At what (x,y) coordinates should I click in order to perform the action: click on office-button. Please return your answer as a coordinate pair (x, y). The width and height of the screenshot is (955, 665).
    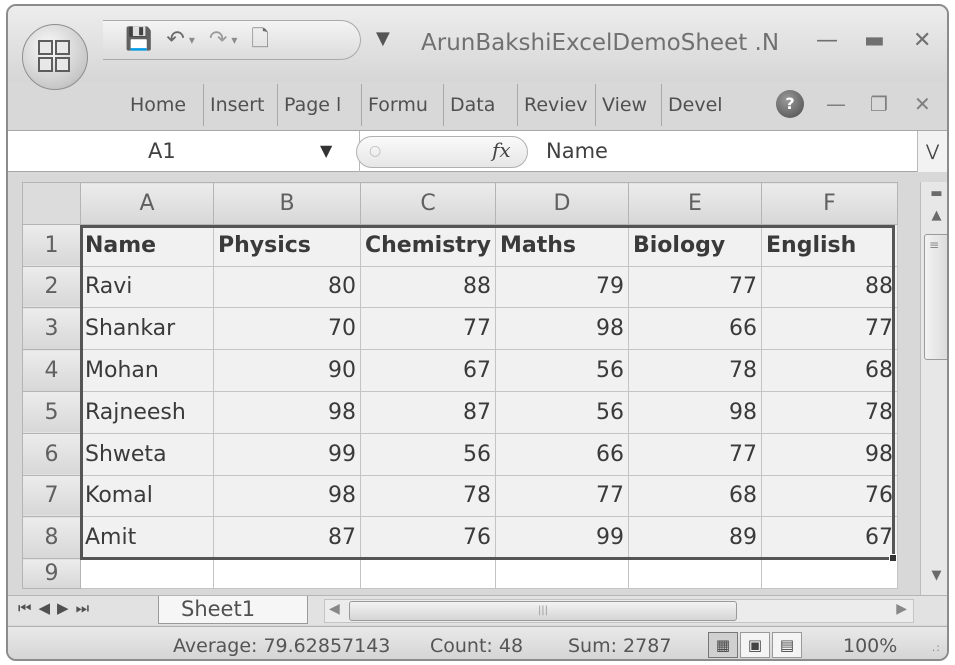
    Looking at the image, I should click on (55, 57).